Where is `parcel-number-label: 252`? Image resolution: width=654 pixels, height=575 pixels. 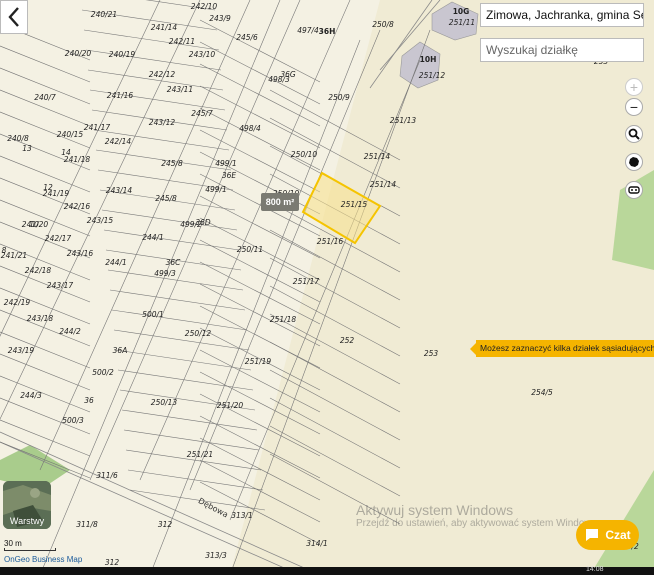 parcel-number-label: 252 is located at coordinates (347, 340).